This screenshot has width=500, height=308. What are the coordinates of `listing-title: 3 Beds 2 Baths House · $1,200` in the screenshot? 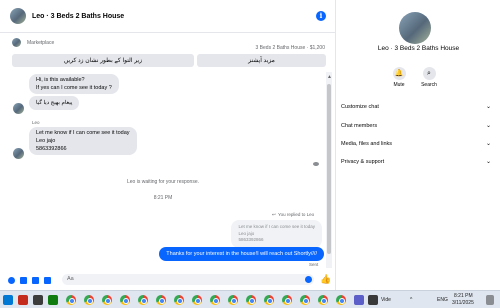 It's located at (291, 48).